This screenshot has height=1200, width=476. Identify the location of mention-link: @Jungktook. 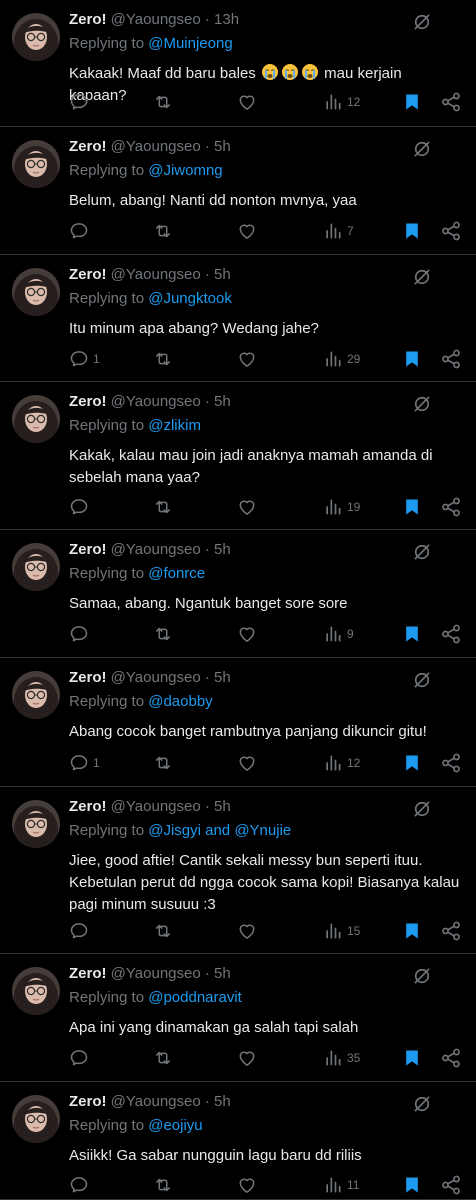
(190, 298).